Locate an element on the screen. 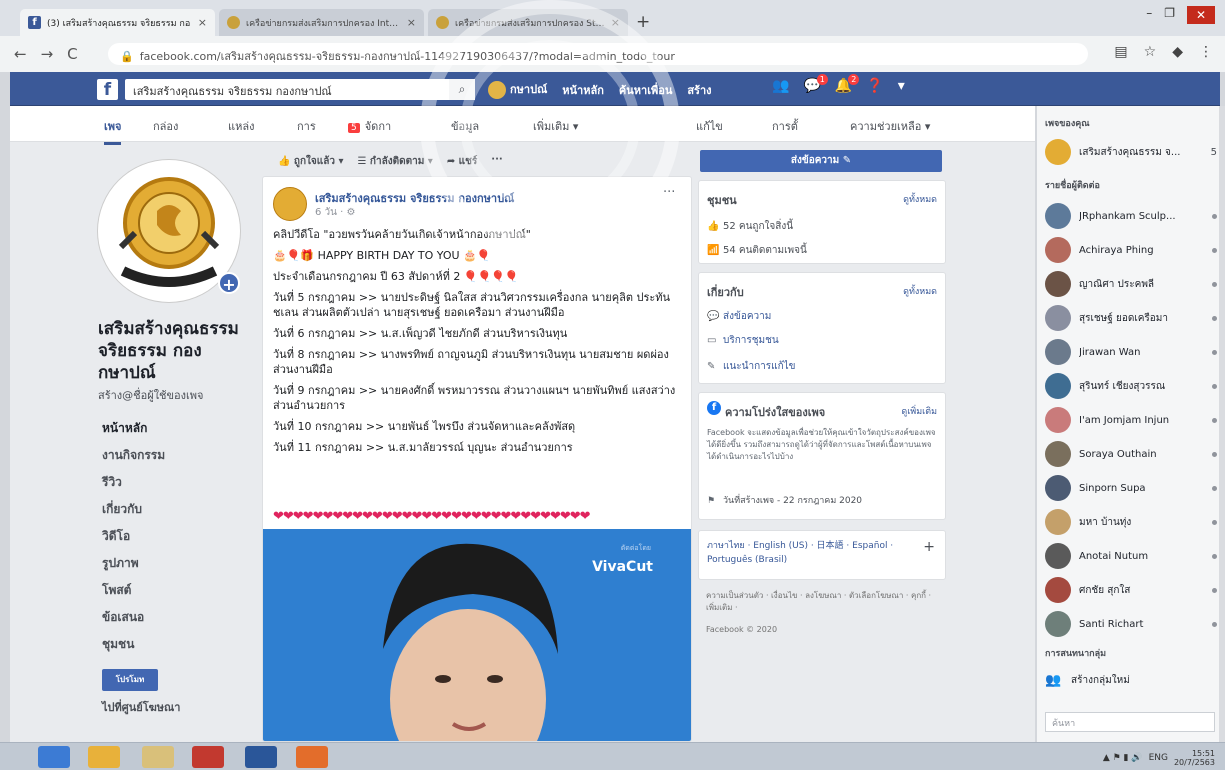  transparency-see-more-link: ดูเพิ่มเติม is located at coordinates (919, 411).